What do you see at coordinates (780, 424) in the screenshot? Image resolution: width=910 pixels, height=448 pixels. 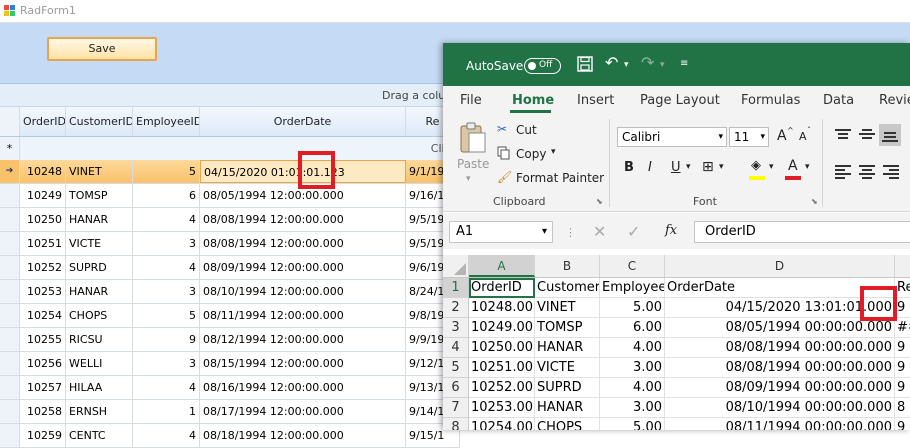 I see `cell-d: 08/11/1994 00:00:00.000` at bounding box center [780, 424].